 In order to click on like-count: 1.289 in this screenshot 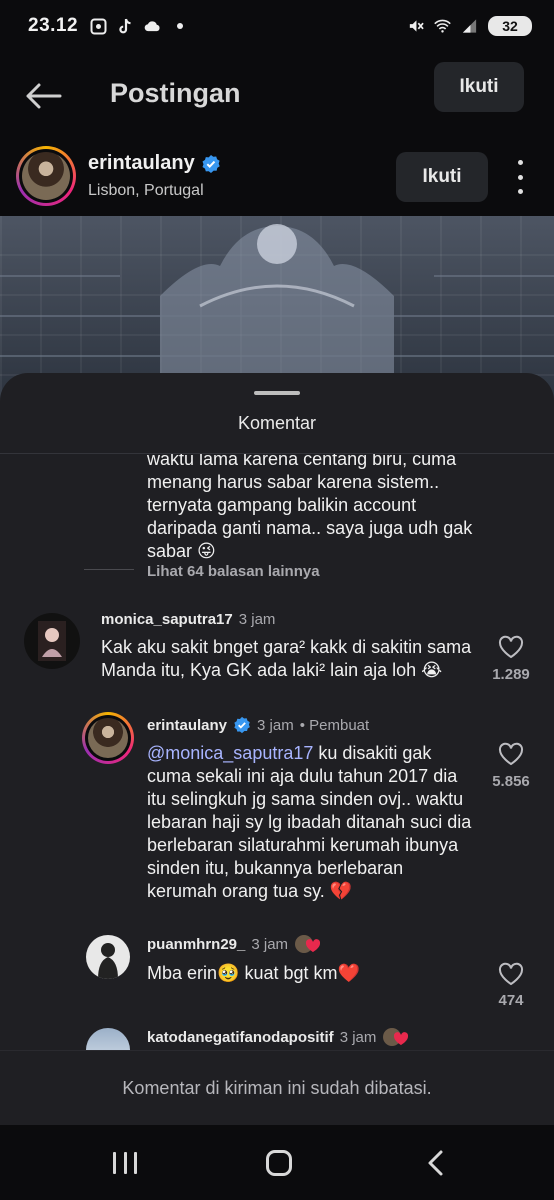, I will do `click(511, 674)`.